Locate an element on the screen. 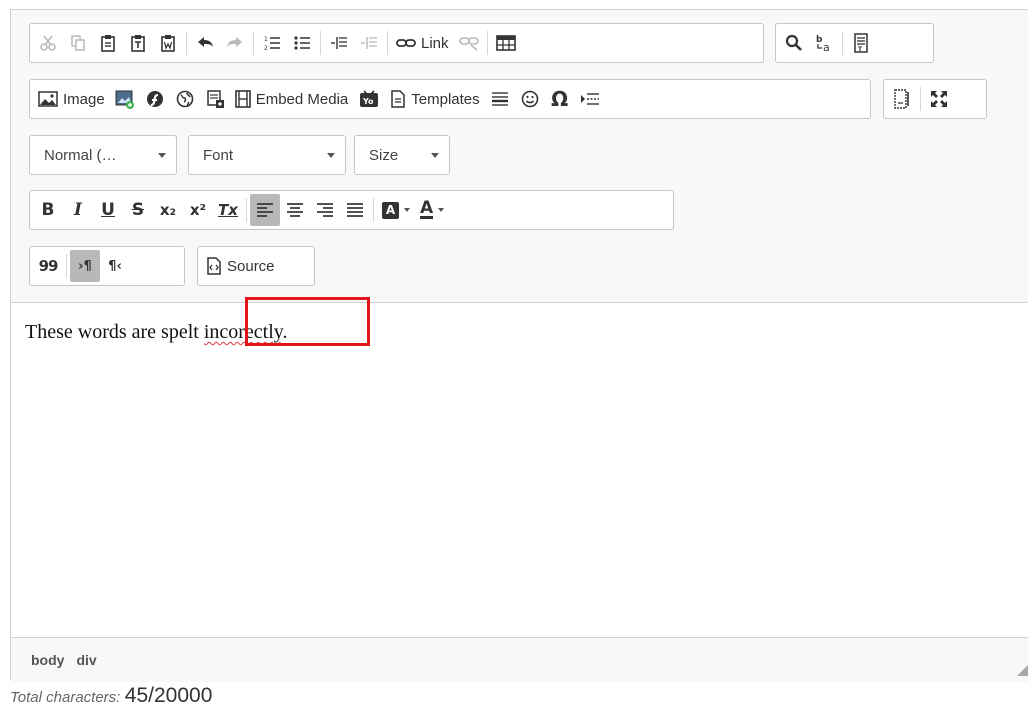 The image size is (1028, 708). text-color-button: A is located at coordinates (432, 210).